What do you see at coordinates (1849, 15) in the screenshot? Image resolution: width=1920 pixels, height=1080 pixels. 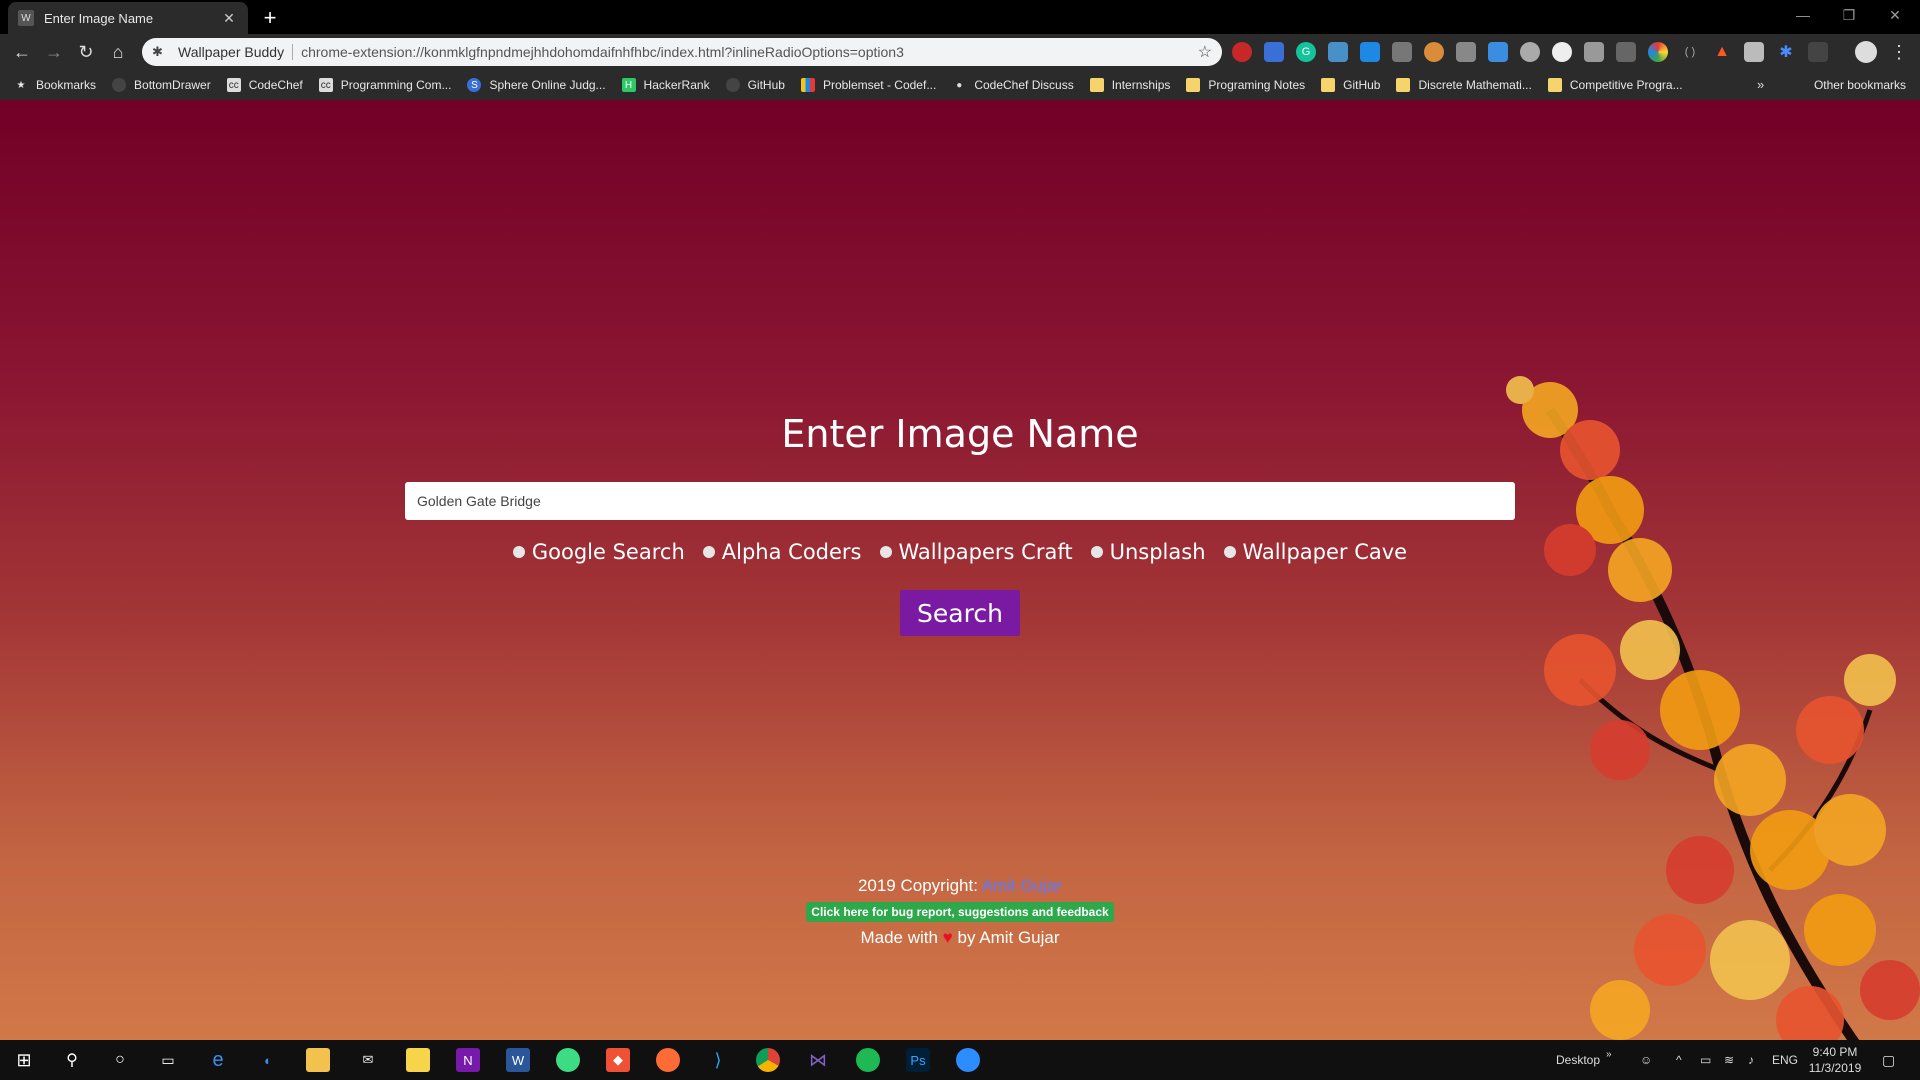 I see `restore-icon: ❐` at bounding box center [1849, 15].